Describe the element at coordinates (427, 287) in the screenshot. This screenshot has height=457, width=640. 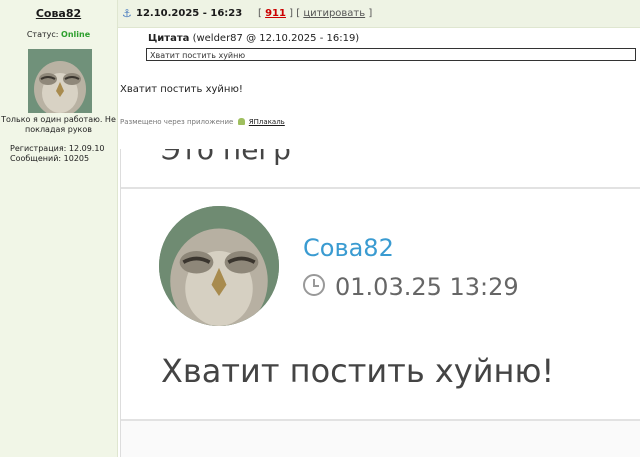
I see `screenshot-time-text: 01.03.25 13:29` at that location.